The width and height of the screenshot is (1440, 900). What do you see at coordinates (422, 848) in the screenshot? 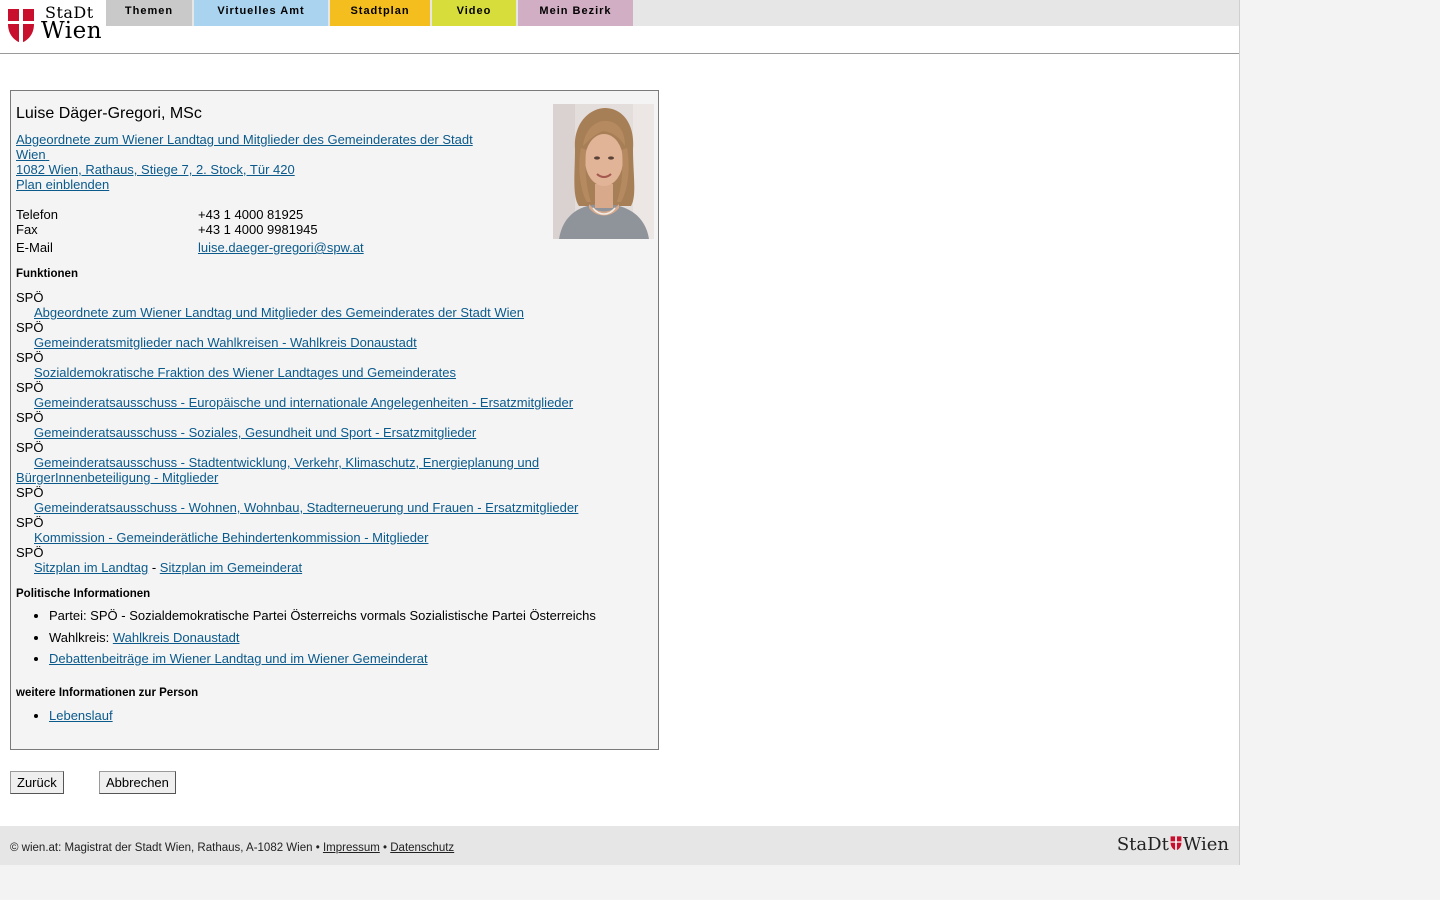
I see `datenschutz-link: Datenschutz` at bounding box center [422, 848].